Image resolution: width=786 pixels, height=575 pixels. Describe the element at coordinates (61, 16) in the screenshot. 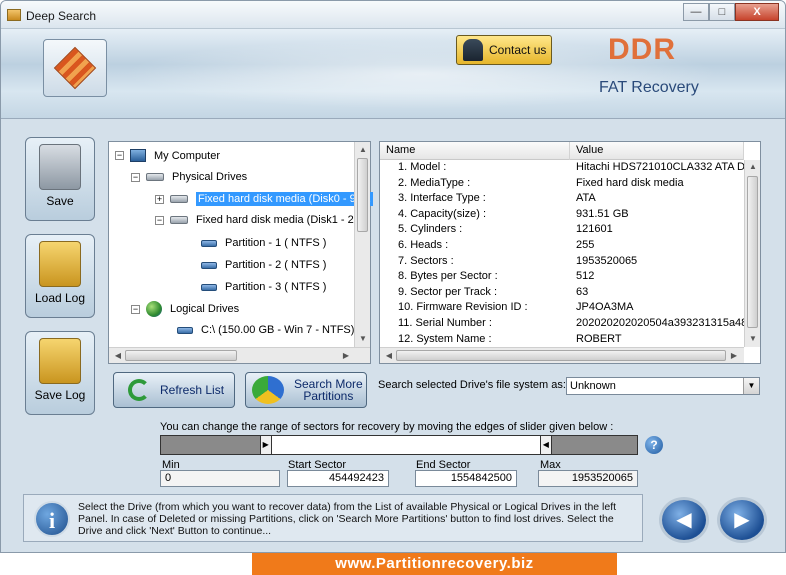

I see `window-title: Deep Search` at that location.